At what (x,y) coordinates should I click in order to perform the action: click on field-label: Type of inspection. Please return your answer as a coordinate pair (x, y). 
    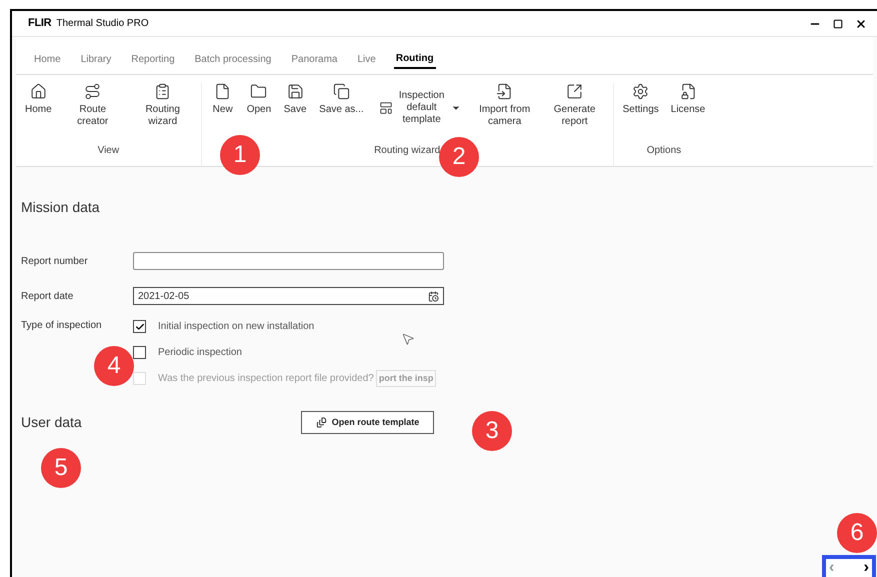
    Looking at the image, I should click on (62, 325).